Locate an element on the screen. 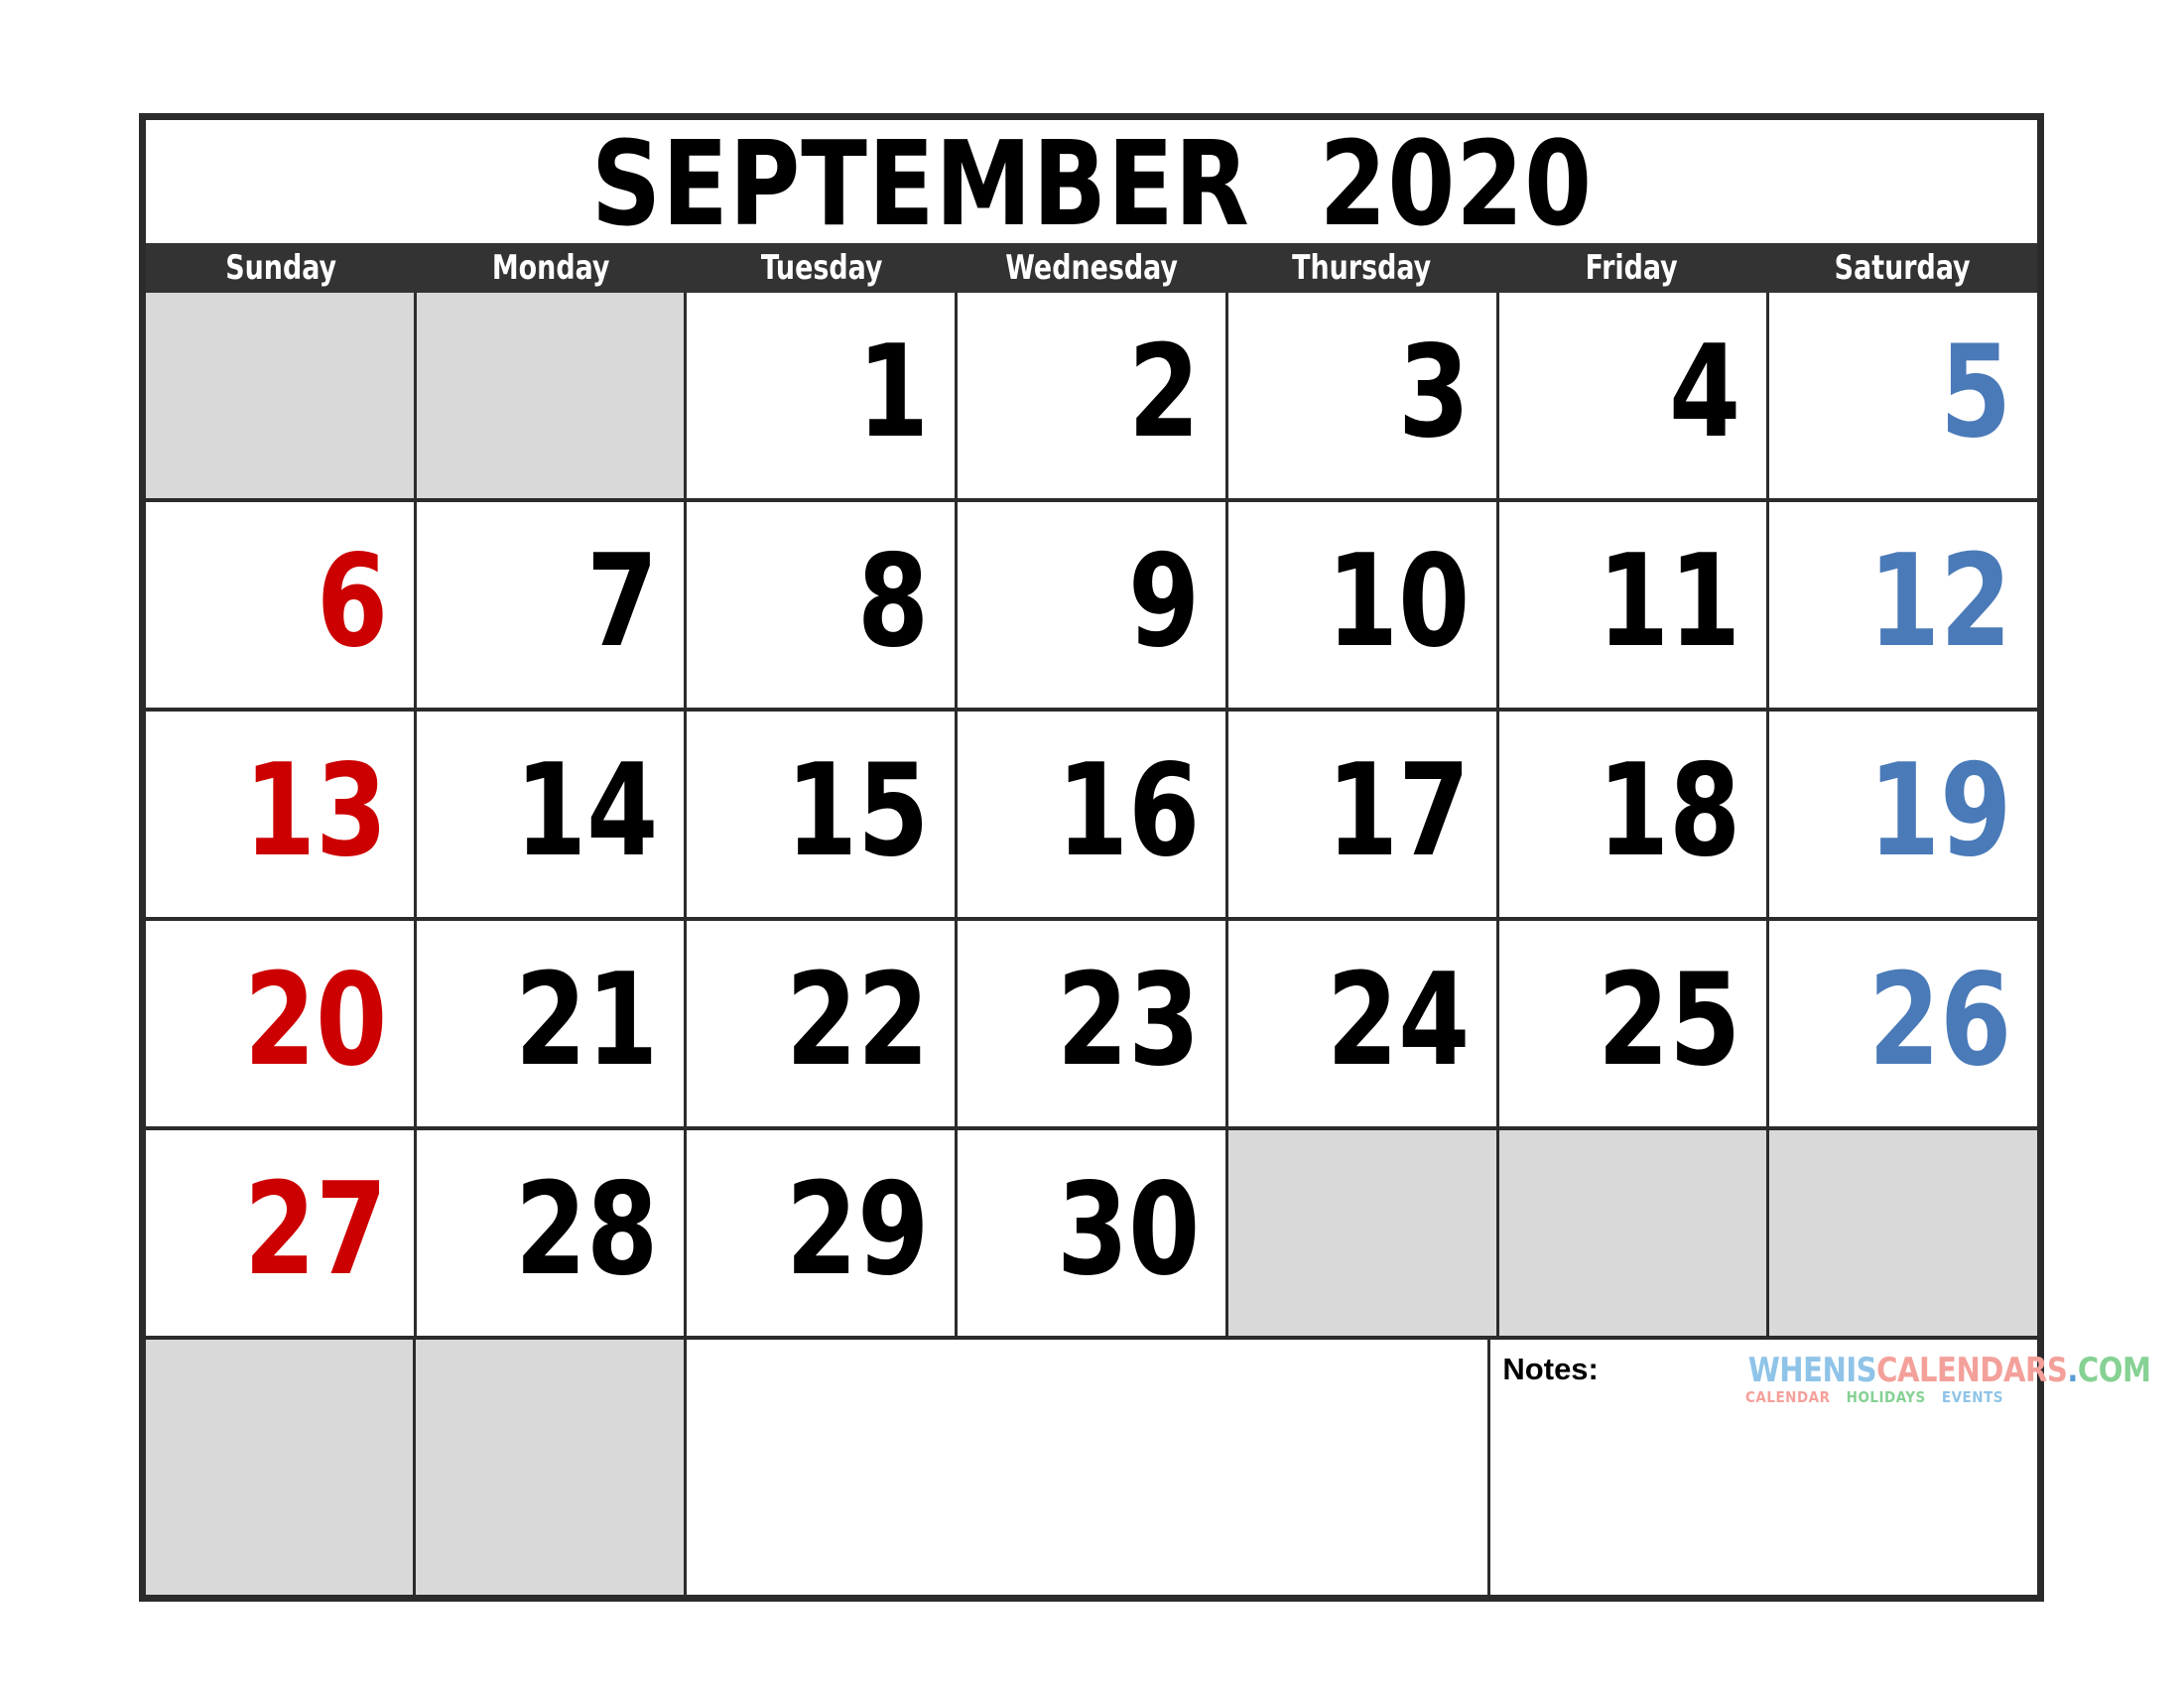 This screenshot has height=1688, width=2184. day-number: 24 is located at coordinates (1399, 1020).